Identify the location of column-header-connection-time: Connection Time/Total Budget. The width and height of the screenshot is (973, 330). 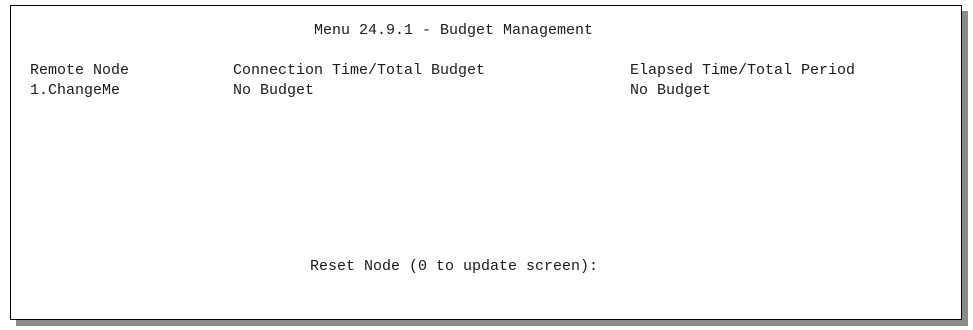
(359, 70).